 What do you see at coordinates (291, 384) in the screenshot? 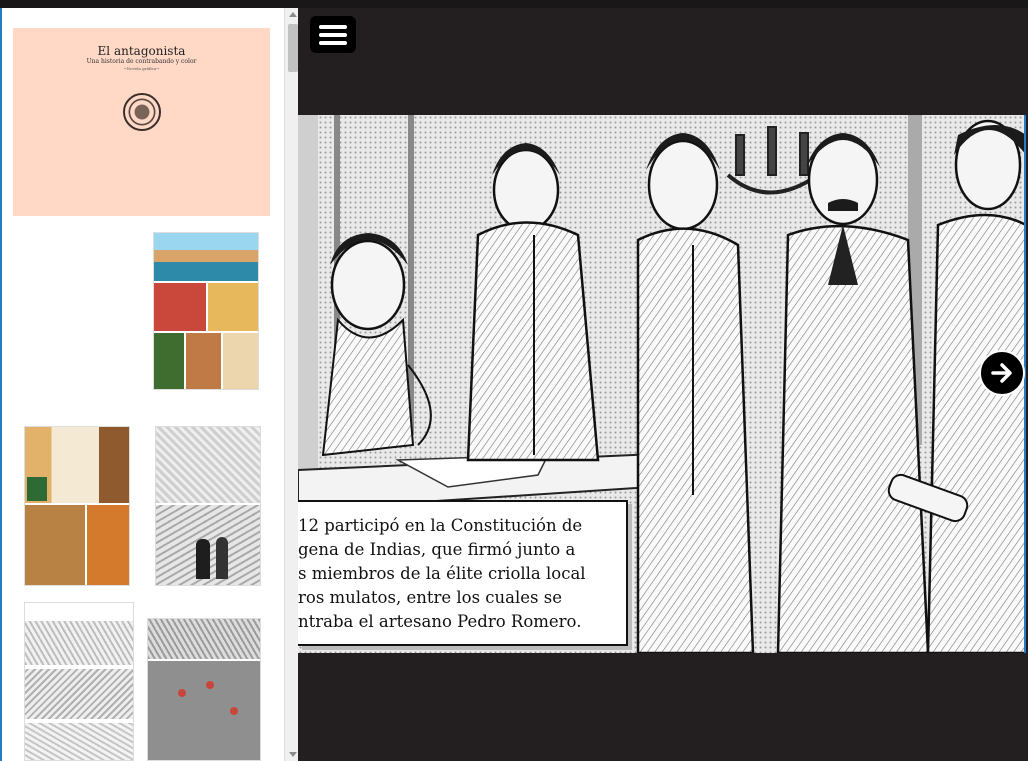
I see `sidebar-scrollbar` at bounding box center [291, 384].